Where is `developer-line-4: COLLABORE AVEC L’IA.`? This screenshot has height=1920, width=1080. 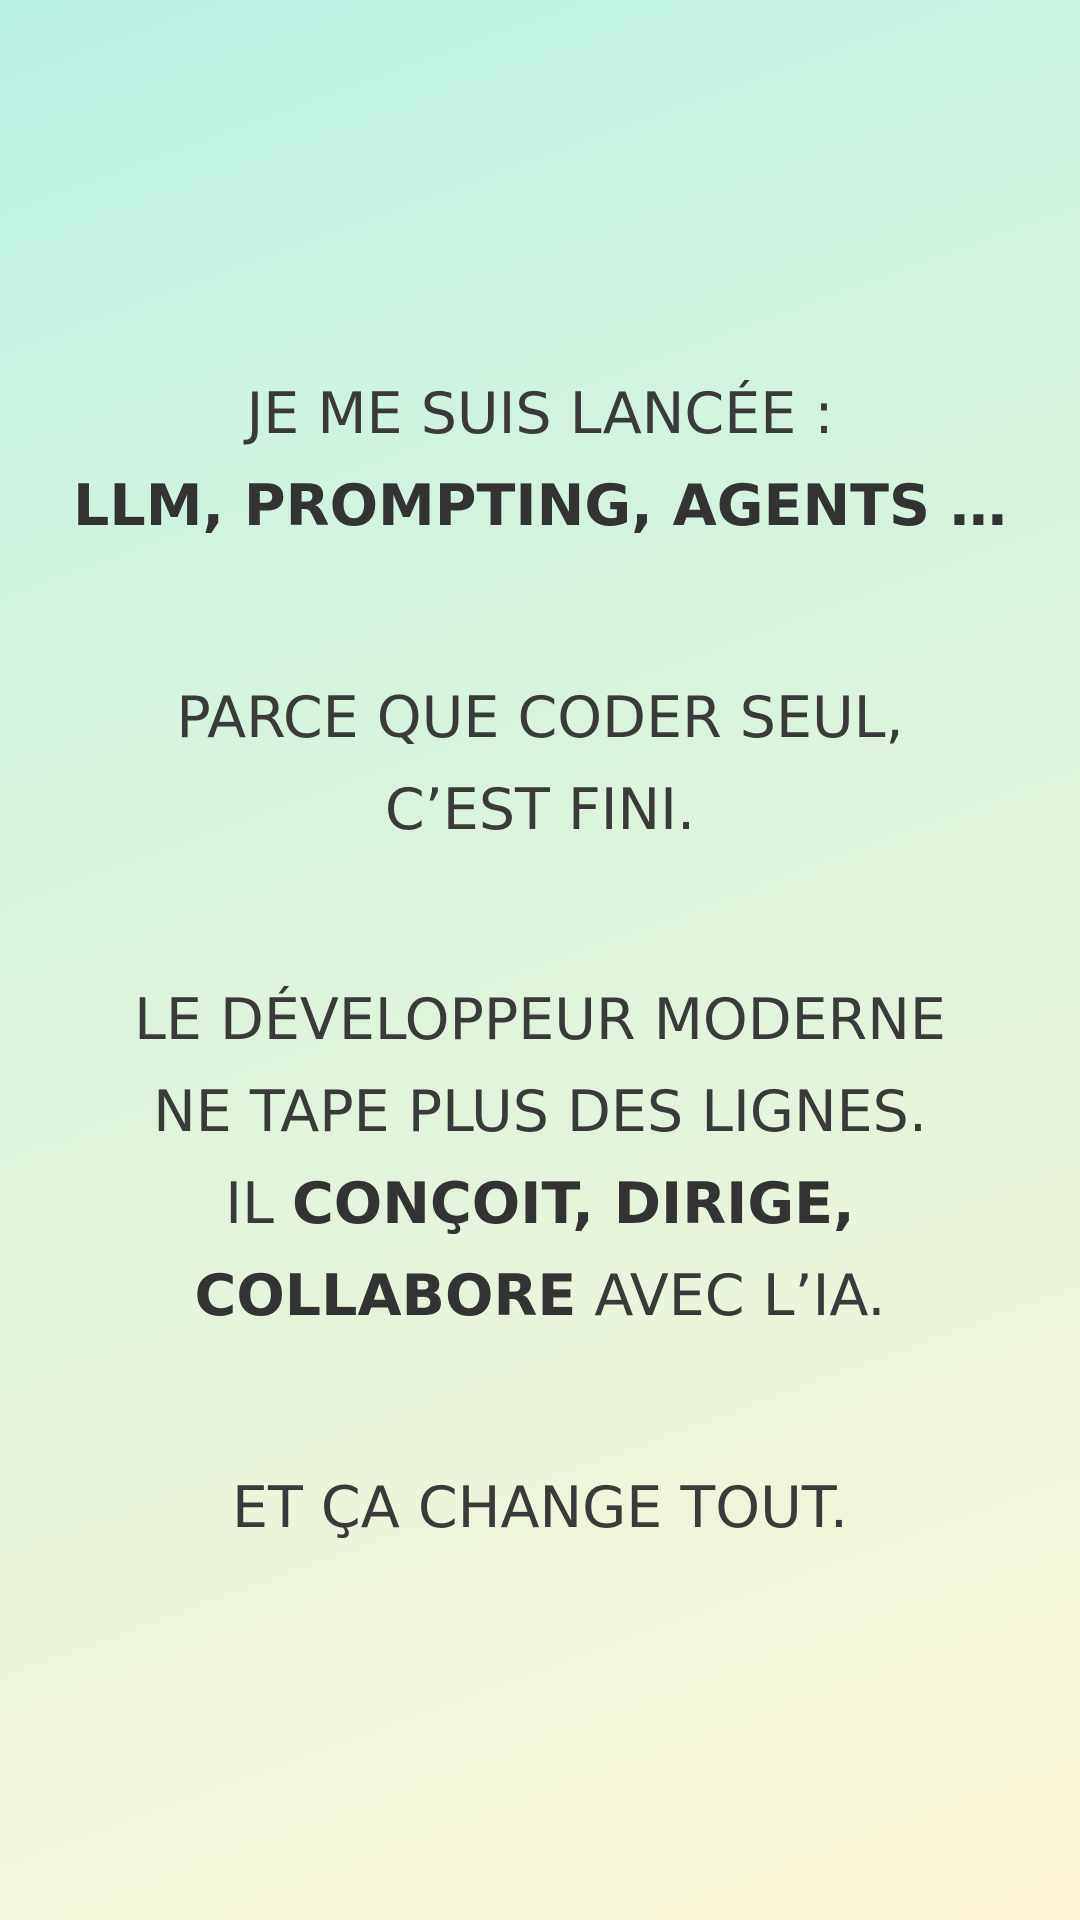 developer-line-4: COLLABORE AVEC L’IA. is located at coordinates (540, 1296).